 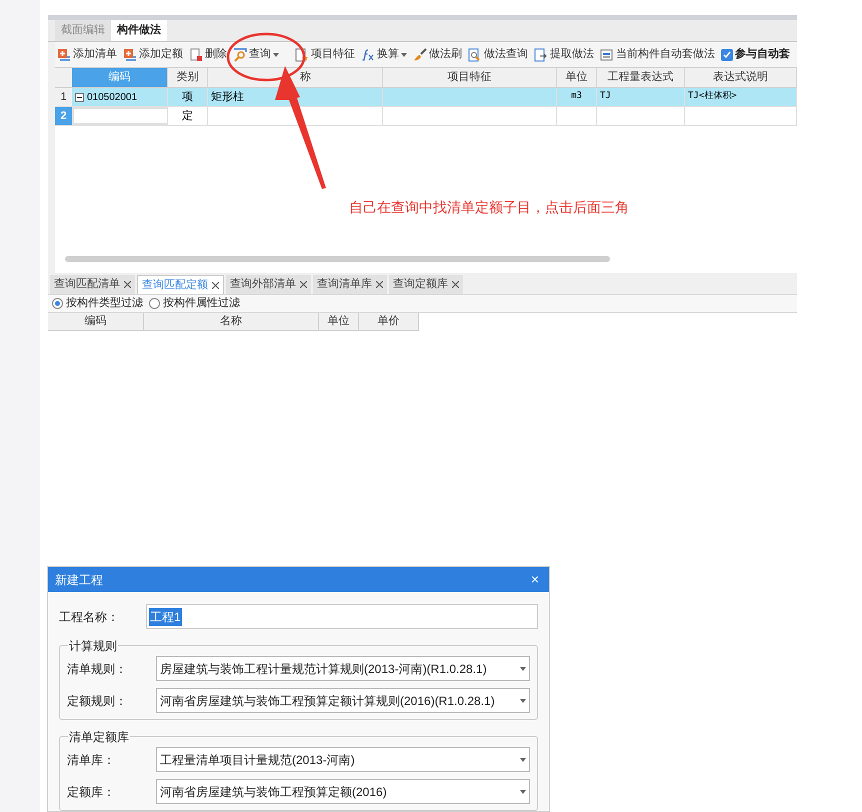 I want to click on toolbar-button: 删除, so click(x=208, y=54).